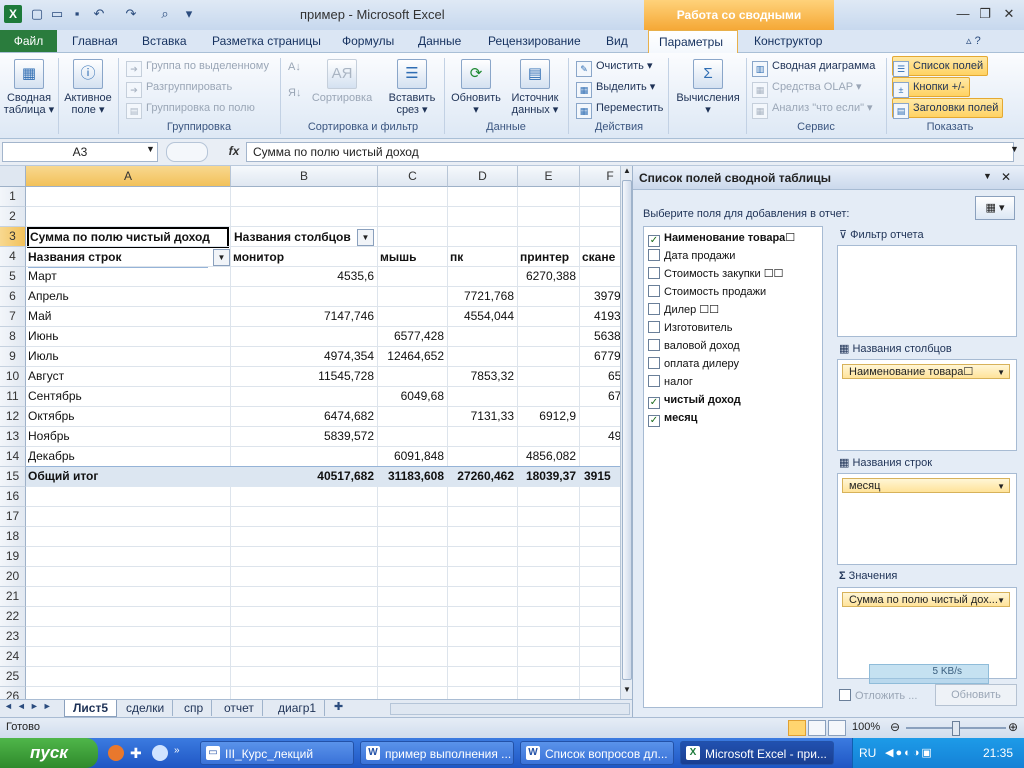  I want to click on update-button: Обновить, so click(976, 695).